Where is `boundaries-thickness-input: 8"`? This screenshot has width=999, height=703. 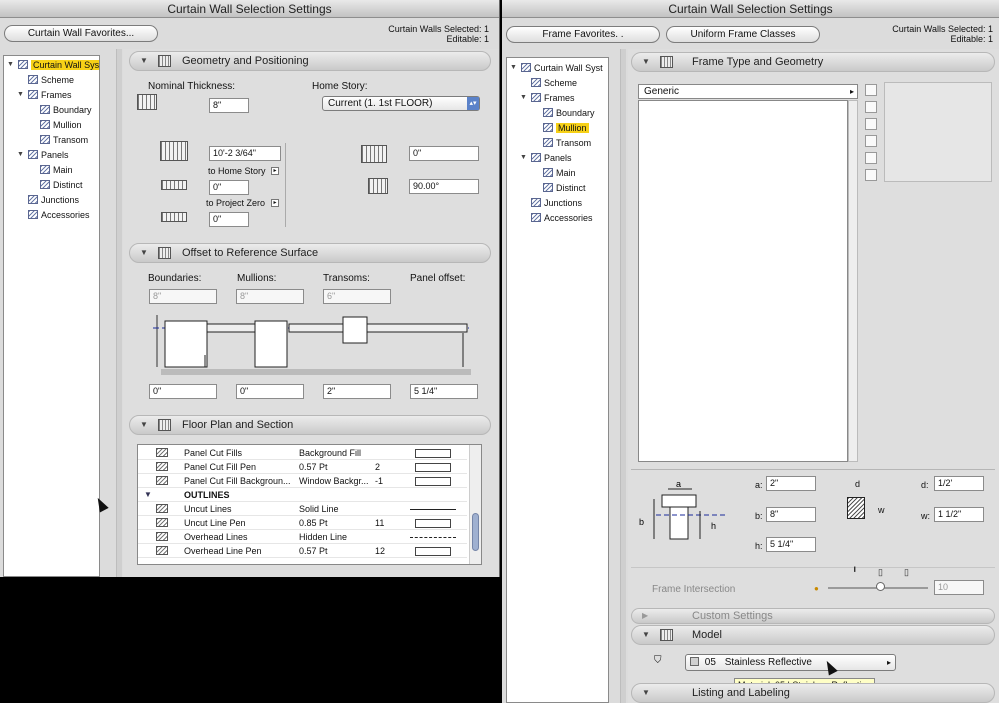
boundaries-thickness-input: 8" is located at coordinates (183, 296).